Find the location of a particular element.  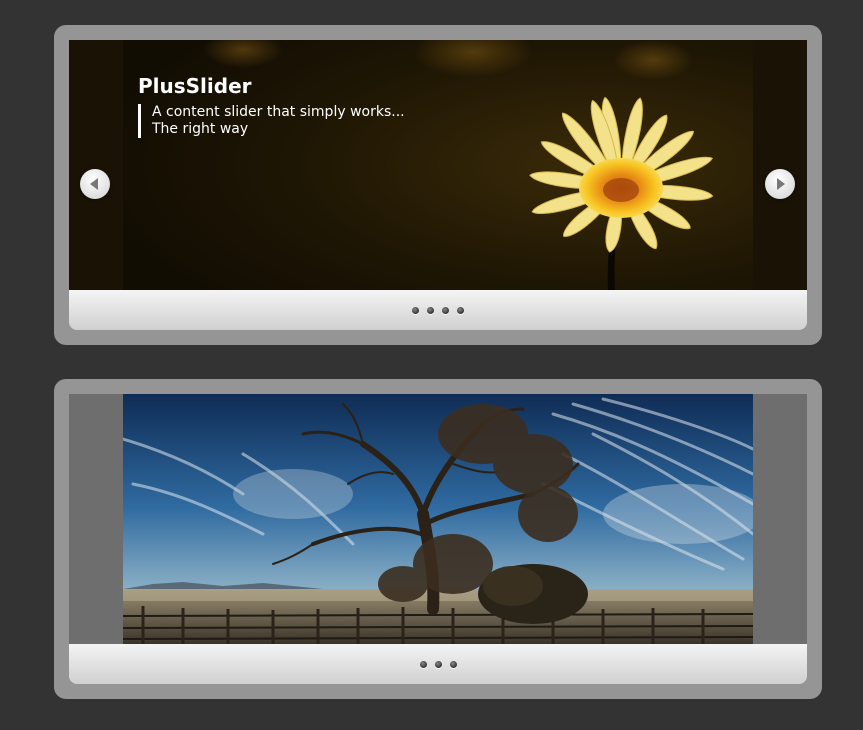

slide-caption-line: The right way is located at coordinates (200, 129).